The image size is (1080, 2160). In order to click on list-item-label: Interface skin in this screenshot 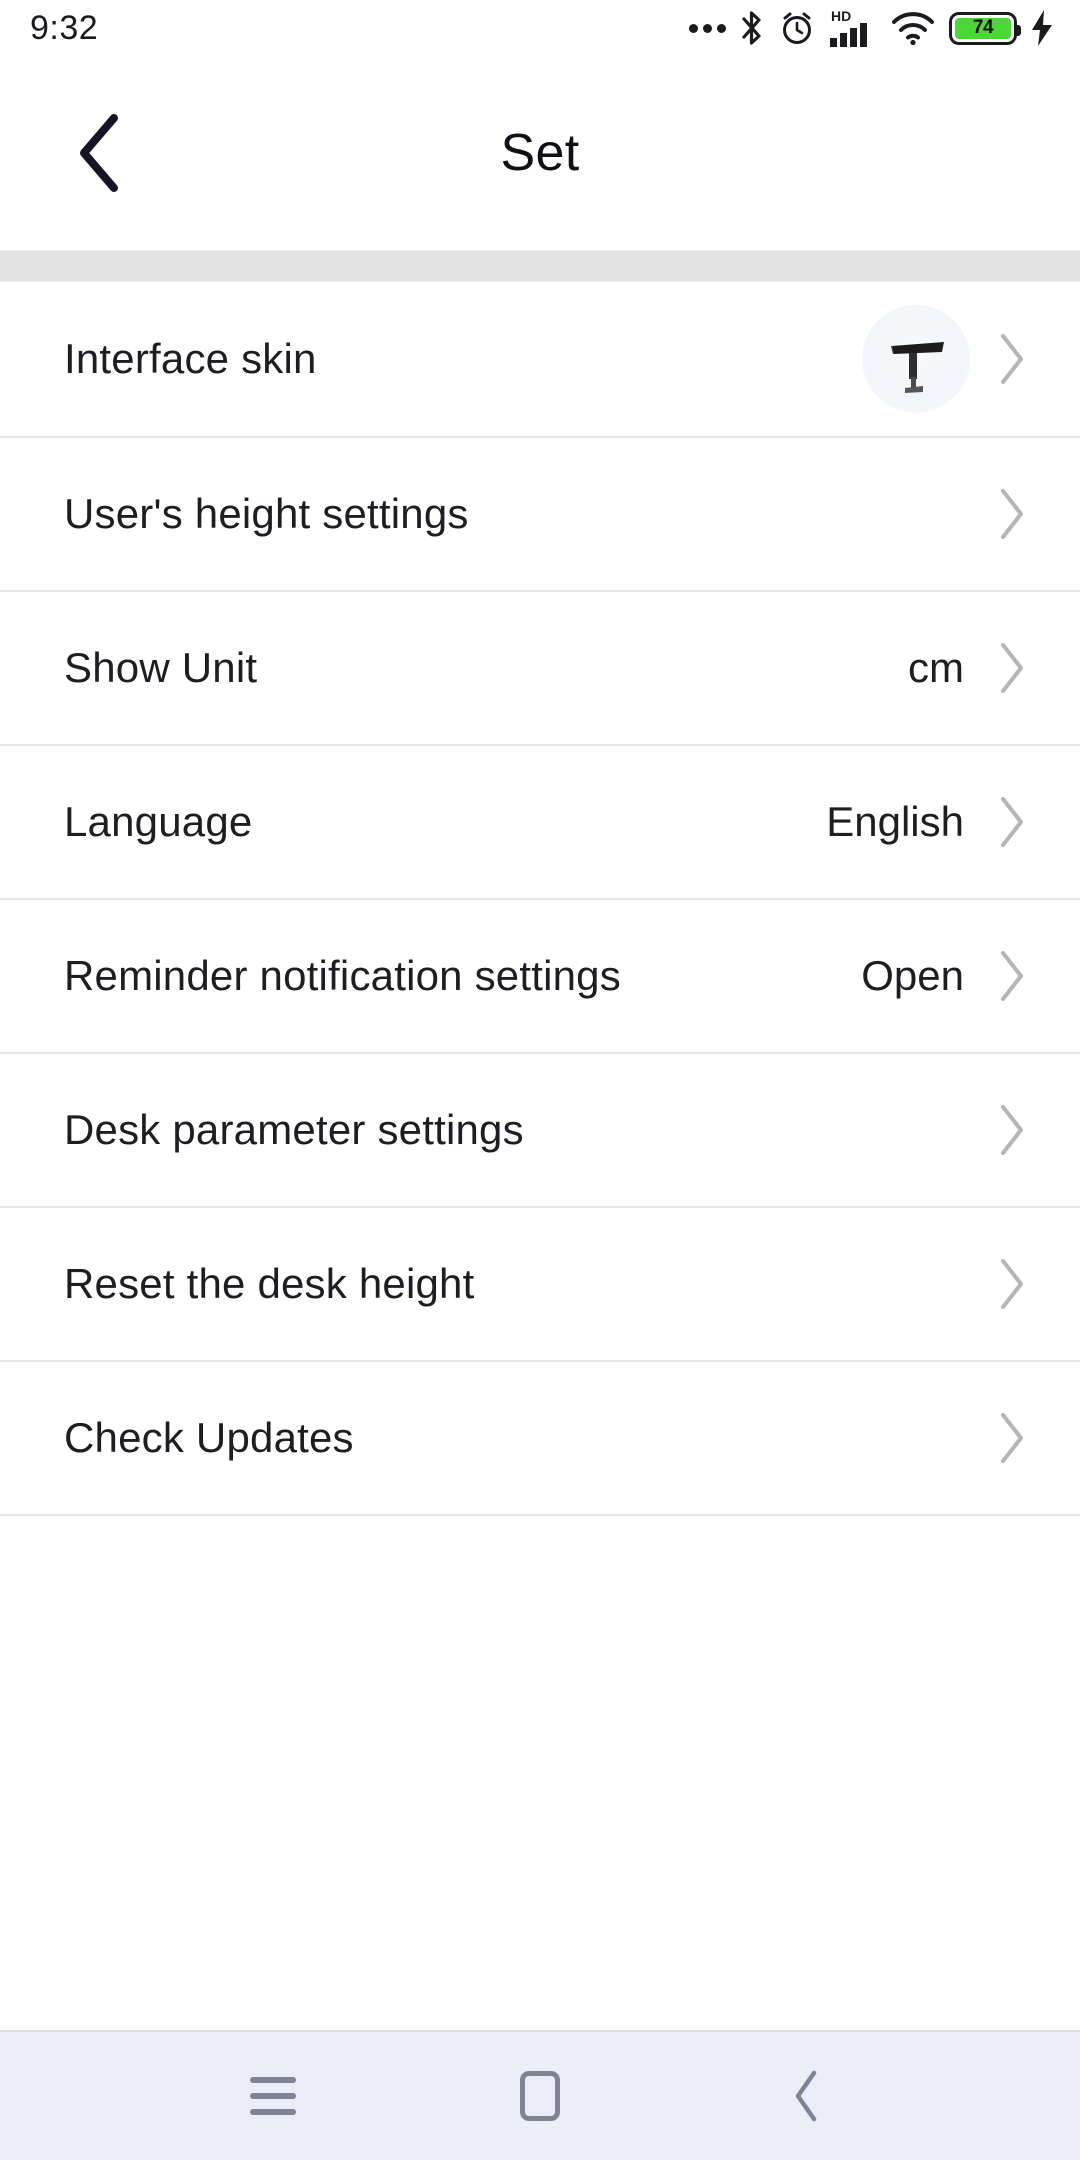, I will do `click(190, 358)`.